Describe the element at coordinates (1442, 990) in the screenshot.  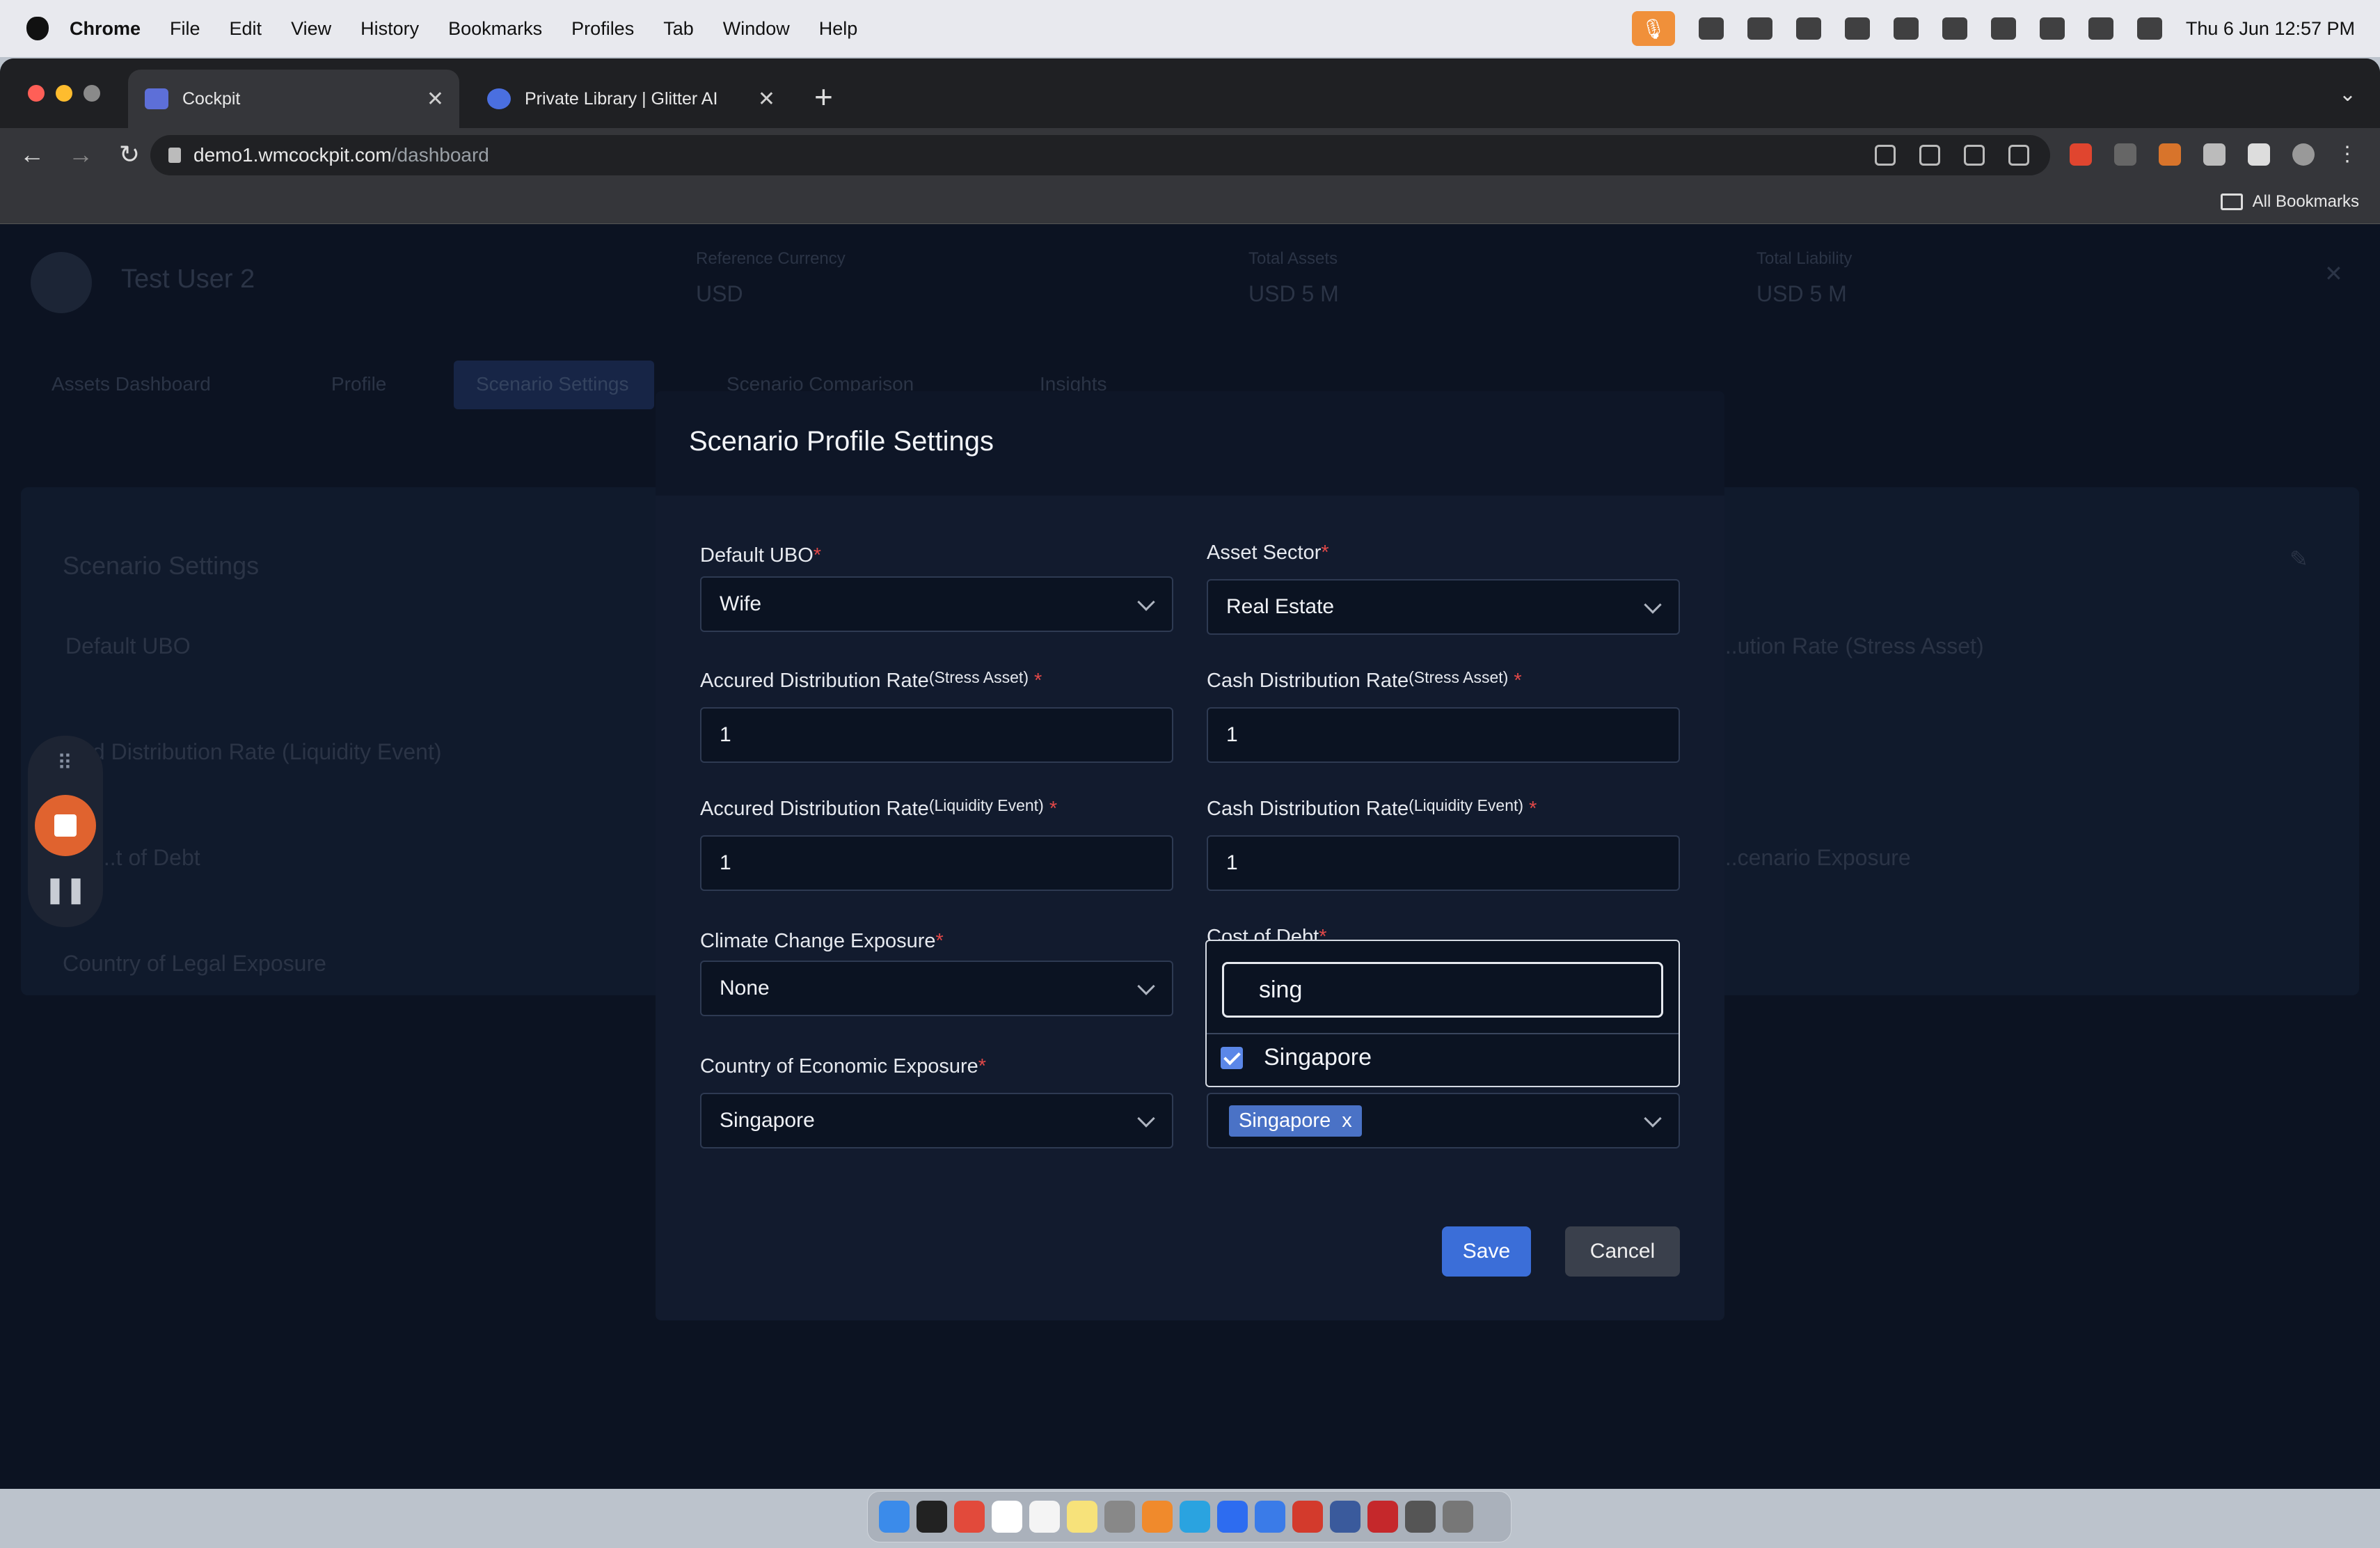
I see `dropdown-search-input: sing` at that location.